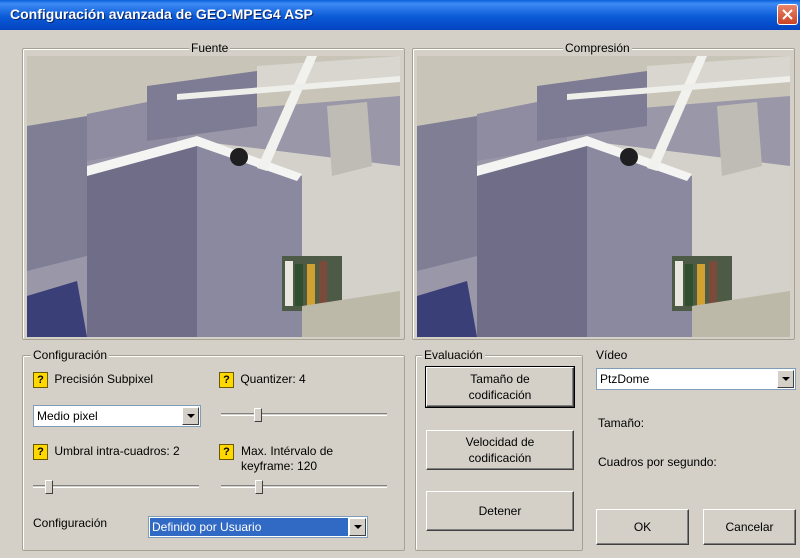 The width and height of the screenshot is (800, 558). Describe the element at coordinates (249, 527) in the screenshot. I see `preset-select-value: Definido por Usuario` at that location.